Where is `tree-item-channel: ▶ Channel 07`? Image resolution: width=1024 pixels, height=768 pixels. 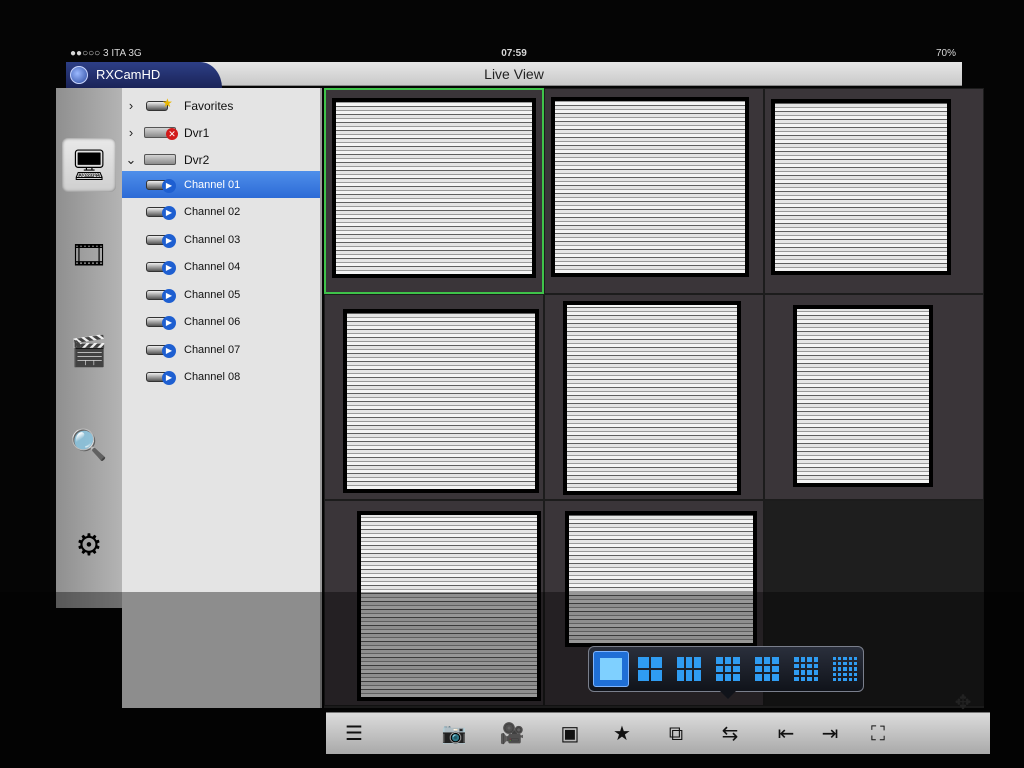 tree-item-channel: ▶ Channel 07 is located at coordinates (221, 349).